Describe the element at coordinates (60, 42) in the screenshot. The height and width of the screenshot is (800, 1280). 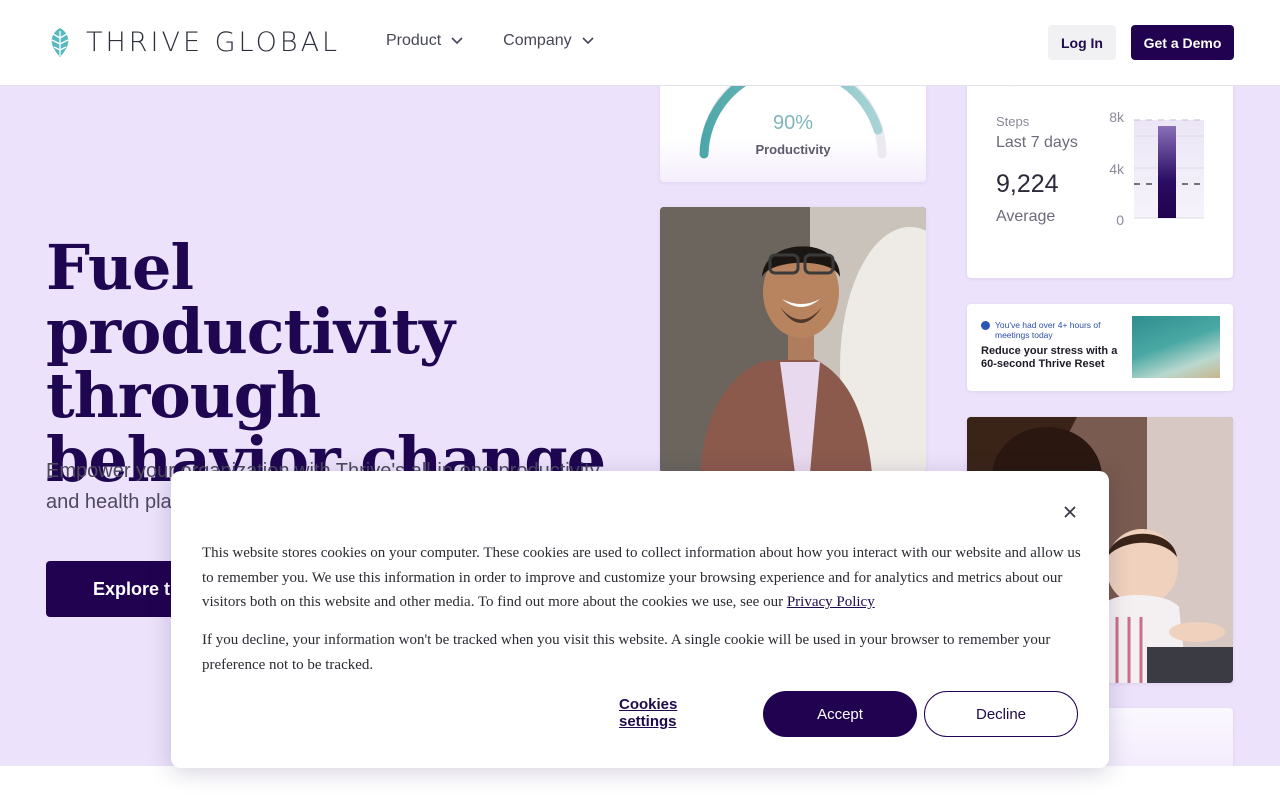
I see `leaf-logo-icon` at that location.